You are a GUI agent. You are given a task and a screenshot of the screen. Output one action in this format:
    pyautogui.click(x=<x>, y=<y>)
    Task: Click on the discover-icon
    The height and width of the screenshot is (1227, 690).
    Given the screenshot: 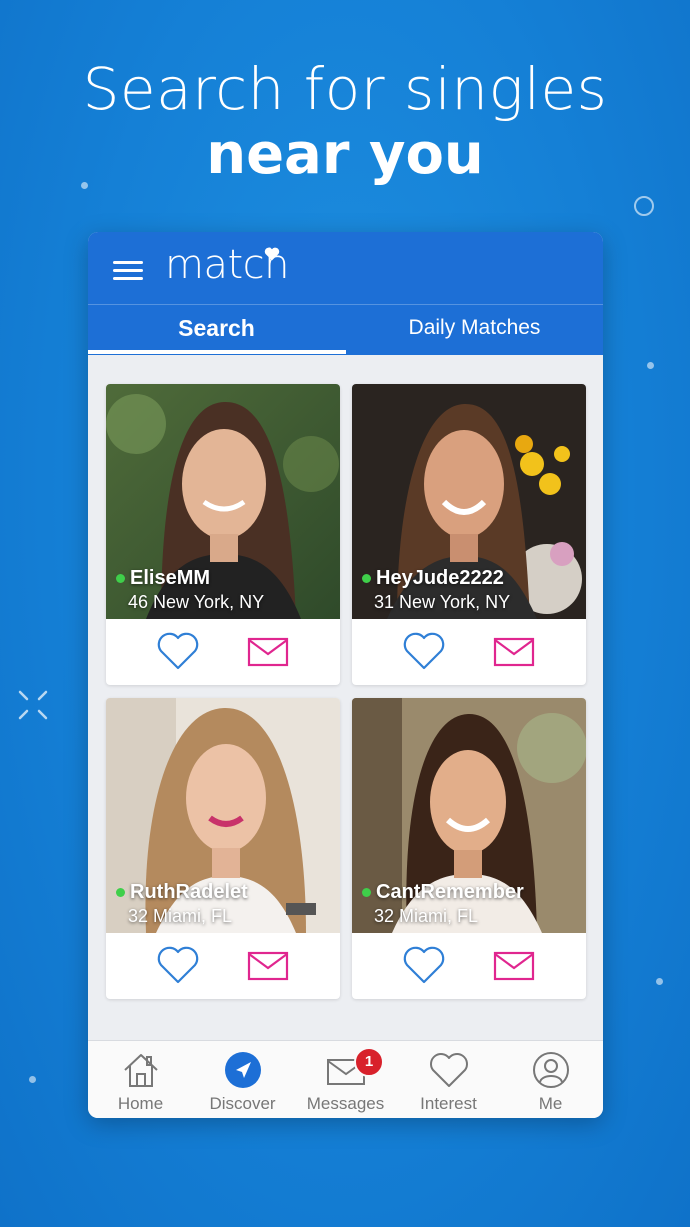 What is the action you would take?
    pyautogui.click(x=242, y=1070)
    